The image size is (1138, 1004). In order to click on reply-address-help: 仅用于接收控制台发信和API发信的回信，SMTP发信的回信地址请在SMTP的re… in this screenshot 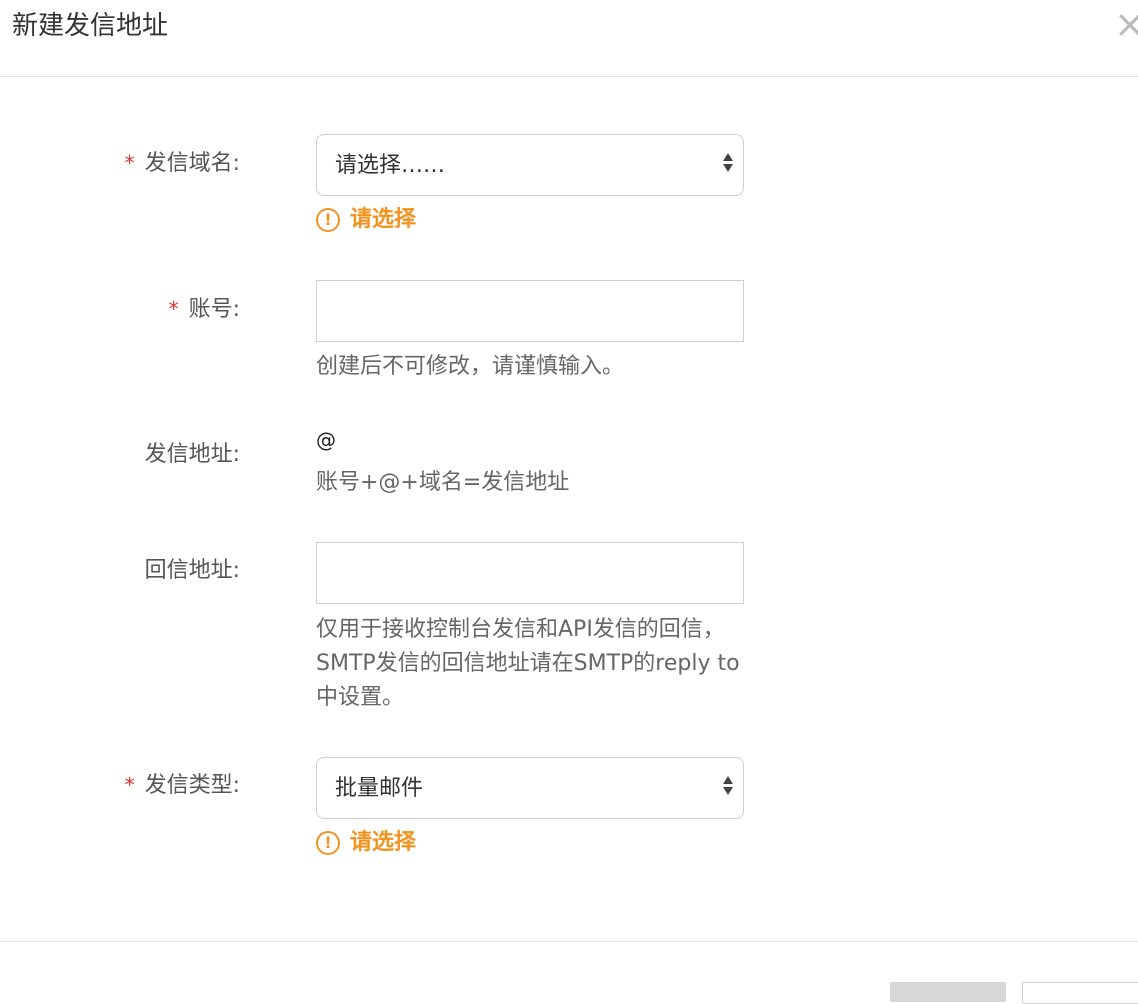, I will do `click(528, 663)`.